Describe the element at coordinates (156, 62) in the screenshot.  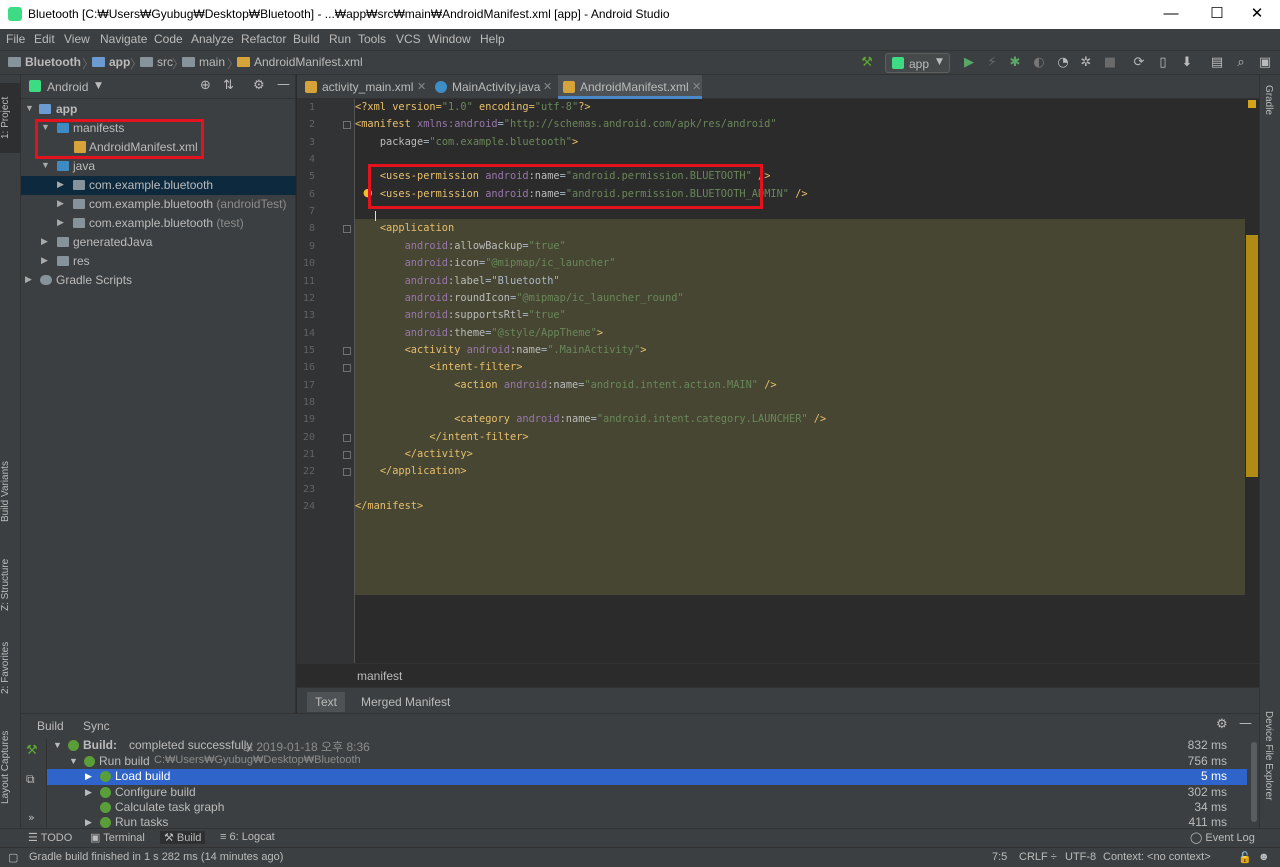
I see `breadcrumb-src: src` at that location.